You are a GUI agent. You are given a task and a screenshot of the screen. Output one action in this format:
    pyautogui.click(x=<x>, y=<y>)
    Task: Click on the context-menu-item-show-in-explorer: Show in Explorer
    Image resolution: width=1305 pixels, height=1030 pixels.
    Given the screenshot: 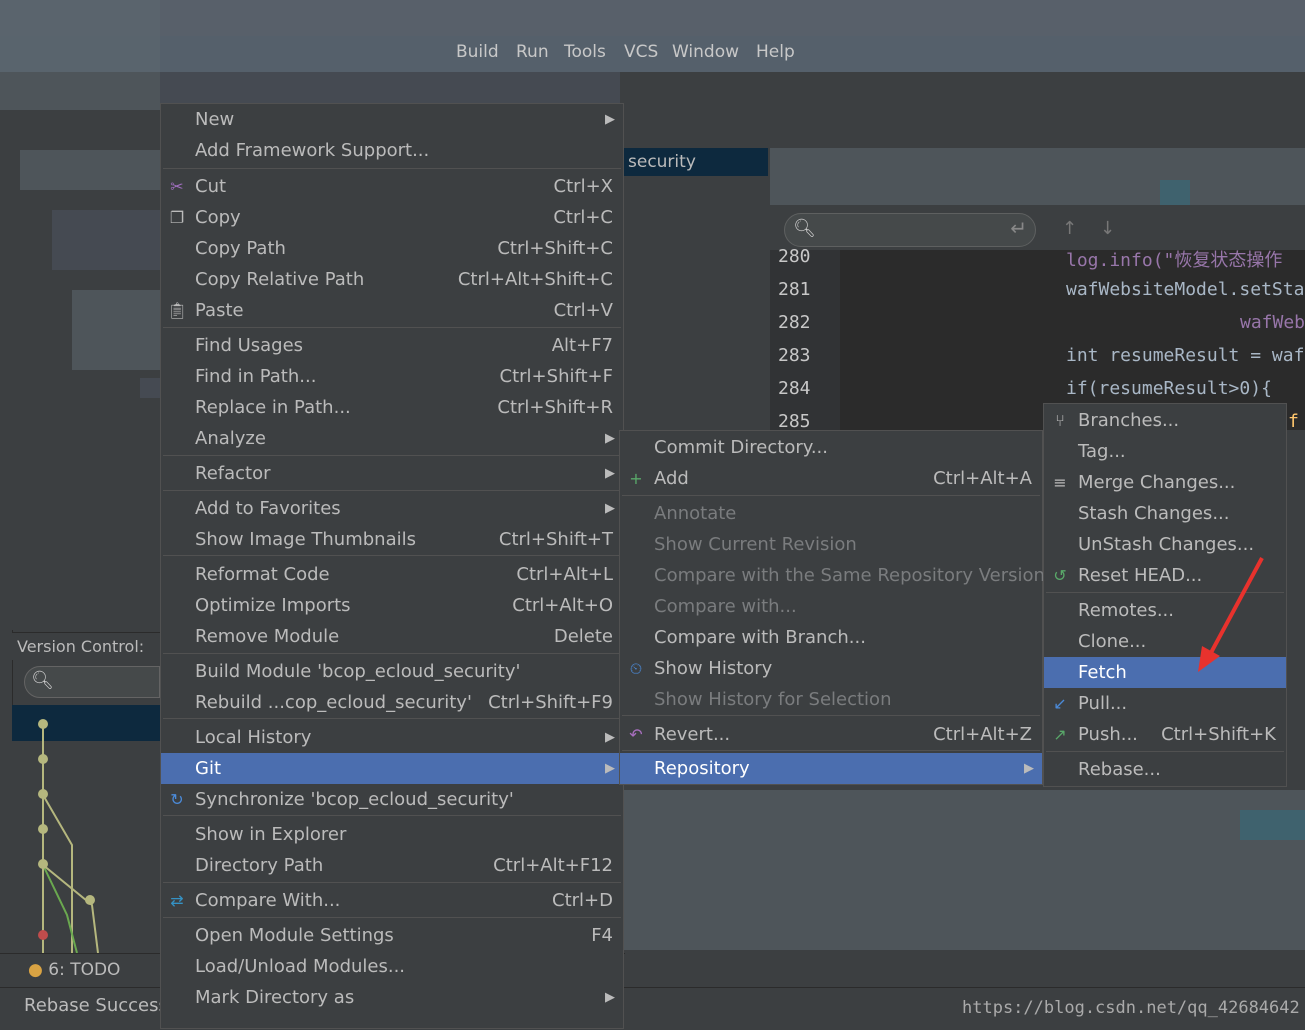 What is the action you would take?
    pyautogui.click(x=392, y=834)
    